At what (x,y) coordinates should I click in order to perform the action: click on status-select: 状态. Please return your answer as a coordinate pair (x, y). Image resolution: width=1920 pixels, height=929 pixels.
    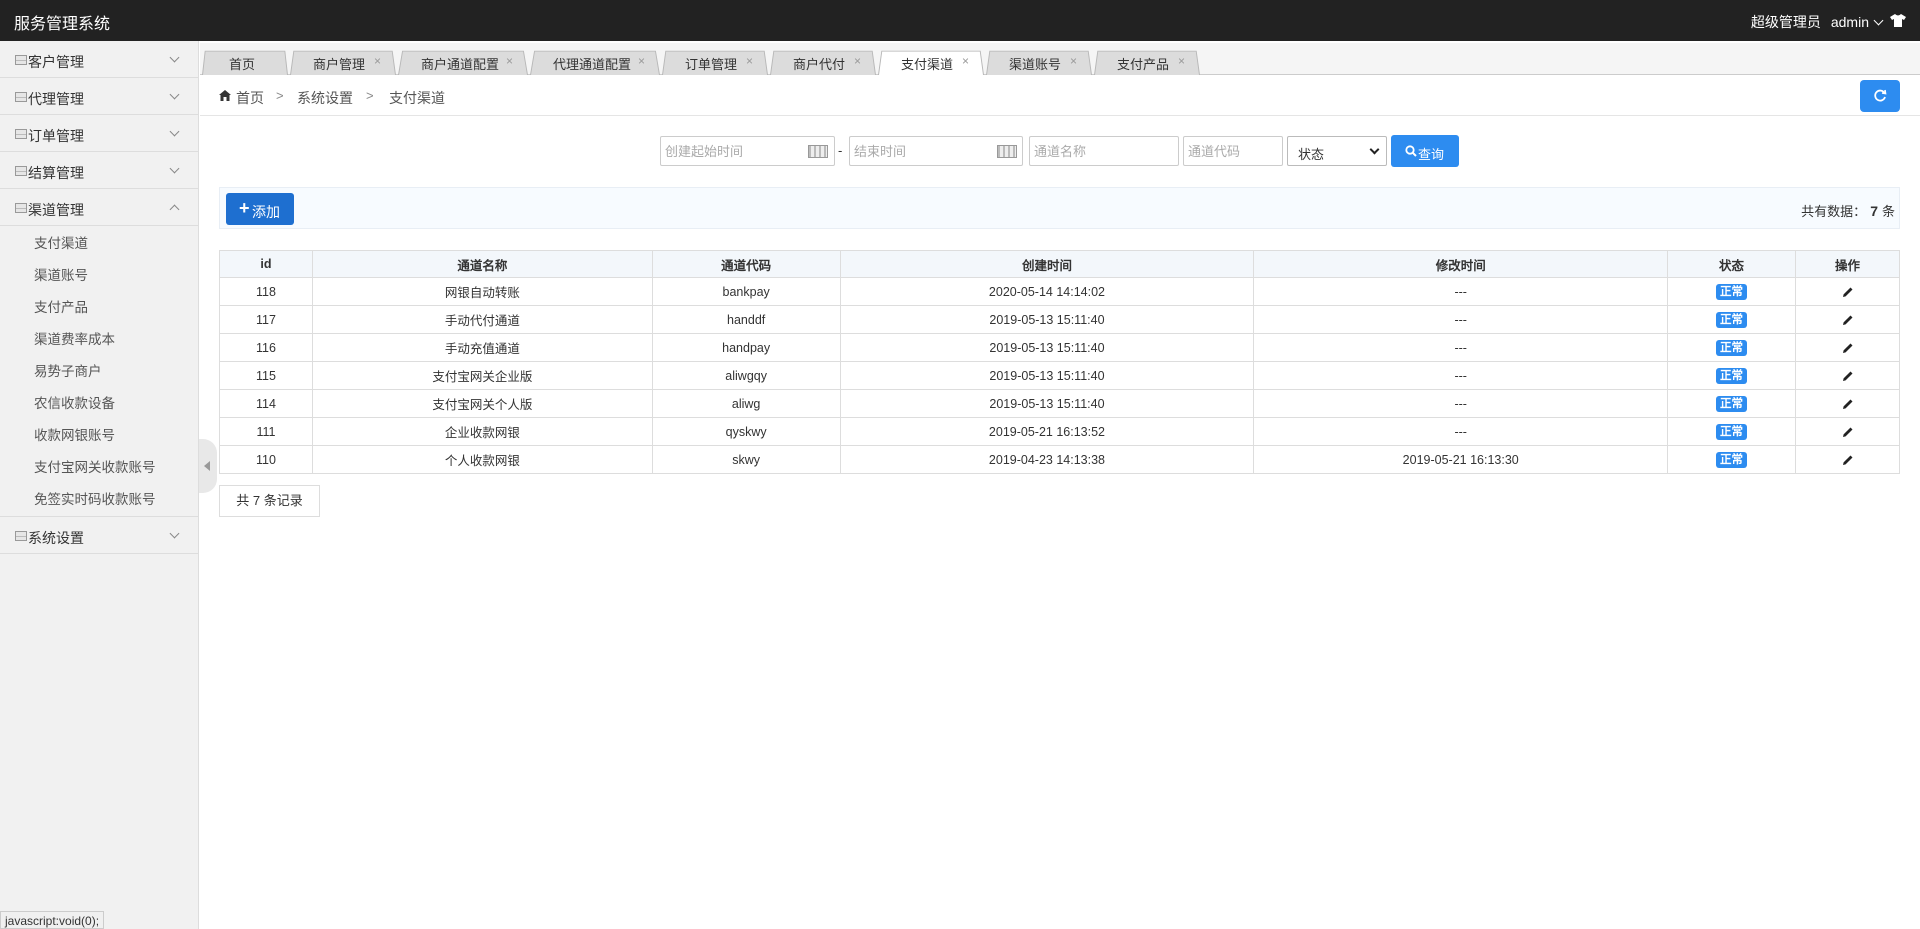
    Looking at the image, I should click on (1337, 151).